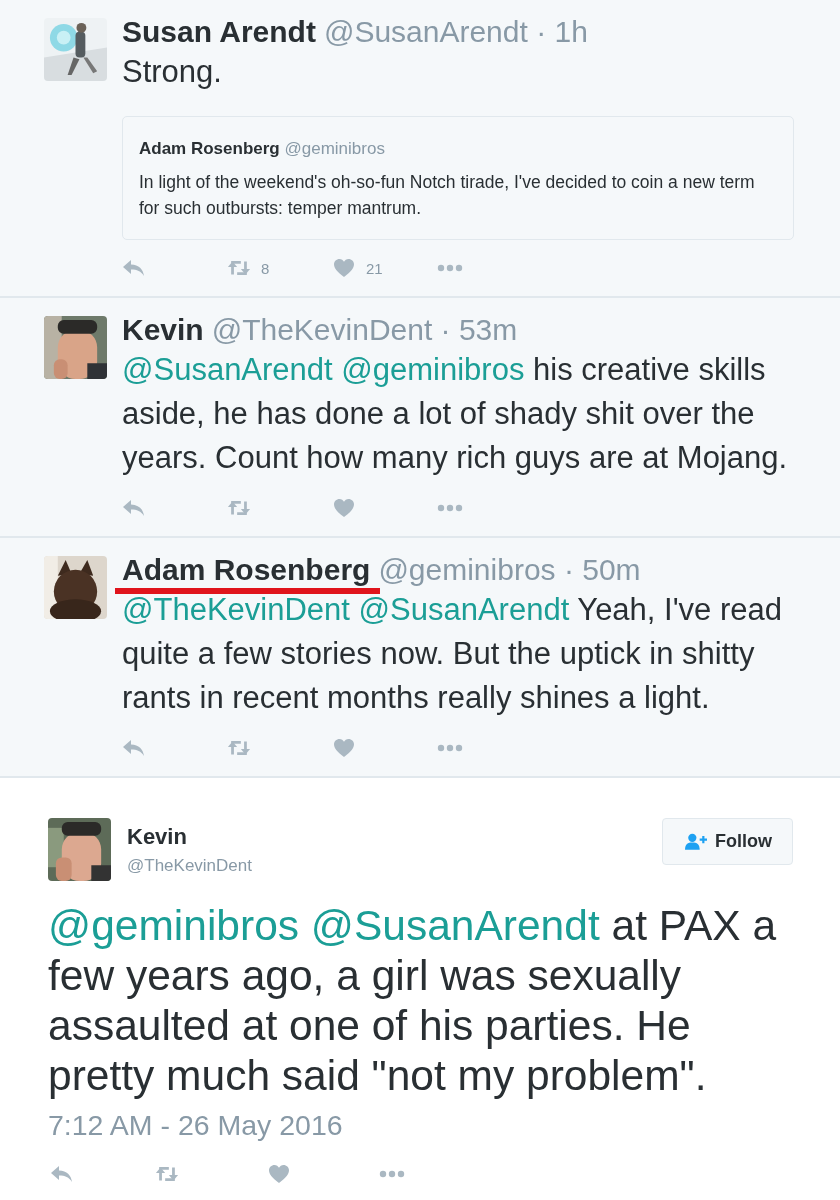 This screenshot has height=1200, width=840. What do you see at coordinates (509, 570) in the screenshot?
I see `handle-and-time: @geminibros · 50m` at bounding box center [509, 570].